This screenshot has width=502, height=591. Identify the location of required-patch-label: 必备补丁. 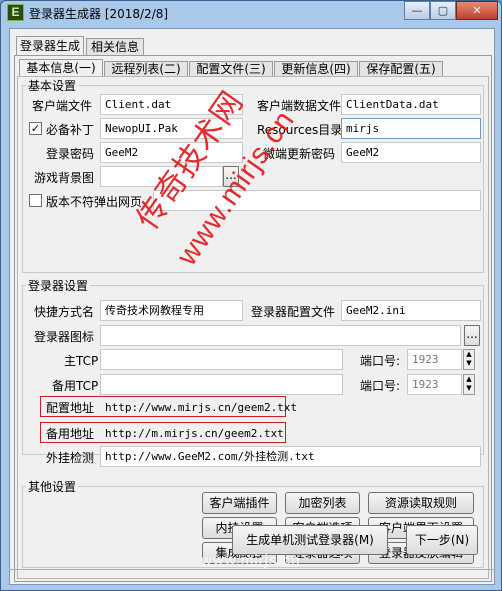
(70, 130).